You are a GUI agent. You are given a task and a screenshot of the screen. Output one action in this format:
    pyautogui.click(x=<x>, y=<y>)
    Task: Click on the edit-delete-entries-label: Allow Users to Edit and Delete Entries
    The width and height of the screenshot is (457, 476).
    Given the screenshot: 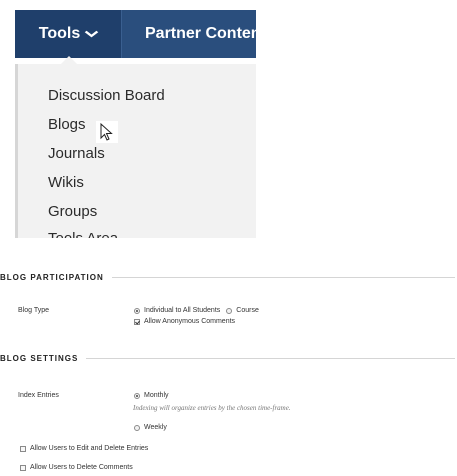 What is the action you would take?
    pyautogui.click(x=89, y=448)
    